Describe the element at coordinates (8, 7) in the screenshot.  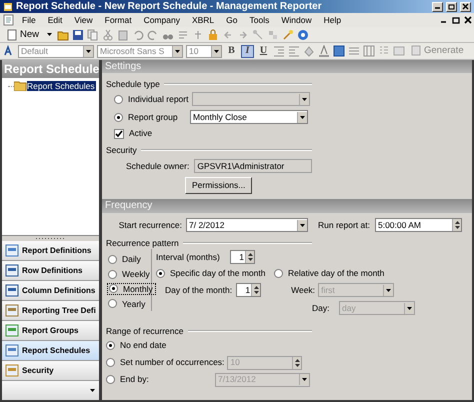
I see `app-icon` at that location.